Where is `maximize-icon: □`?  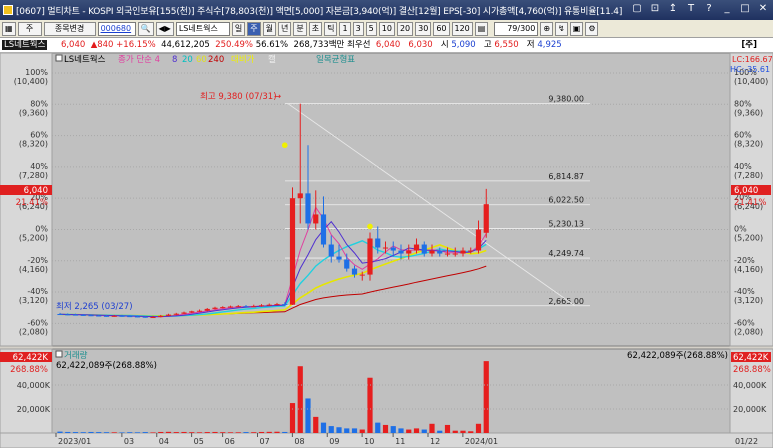
maximize-icon: □ is located at coordinates (745, 9).